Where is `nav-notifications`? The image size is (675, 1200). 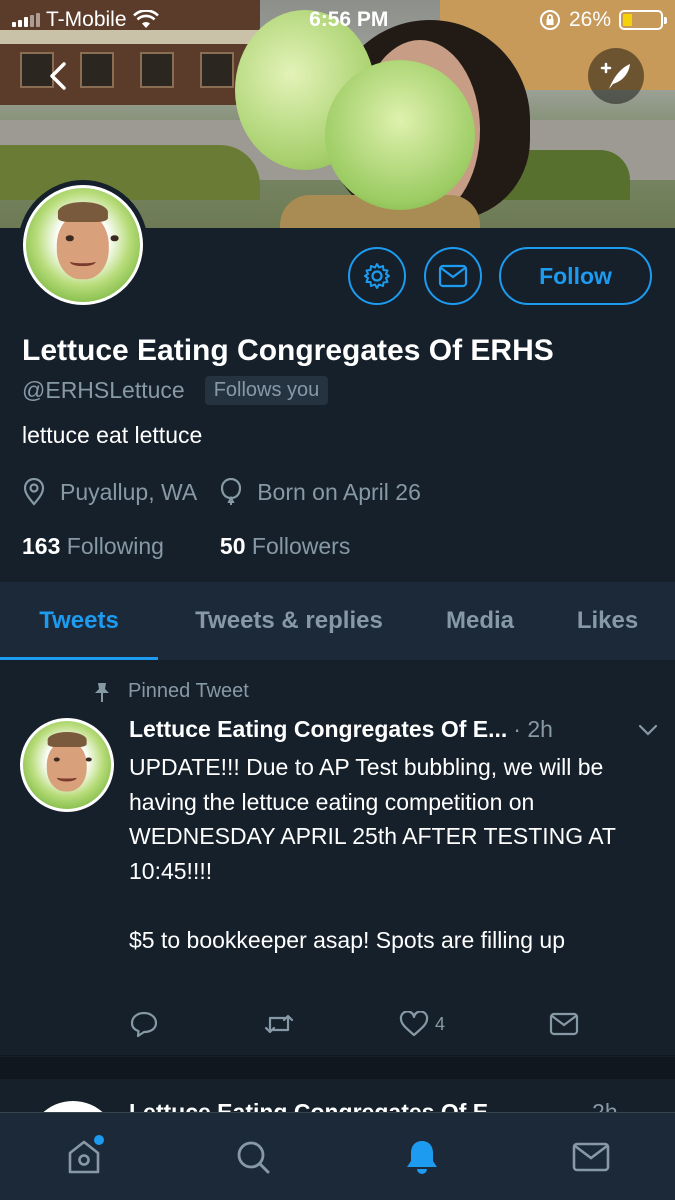
nav-notifications is located at coordinates (422, 1157).